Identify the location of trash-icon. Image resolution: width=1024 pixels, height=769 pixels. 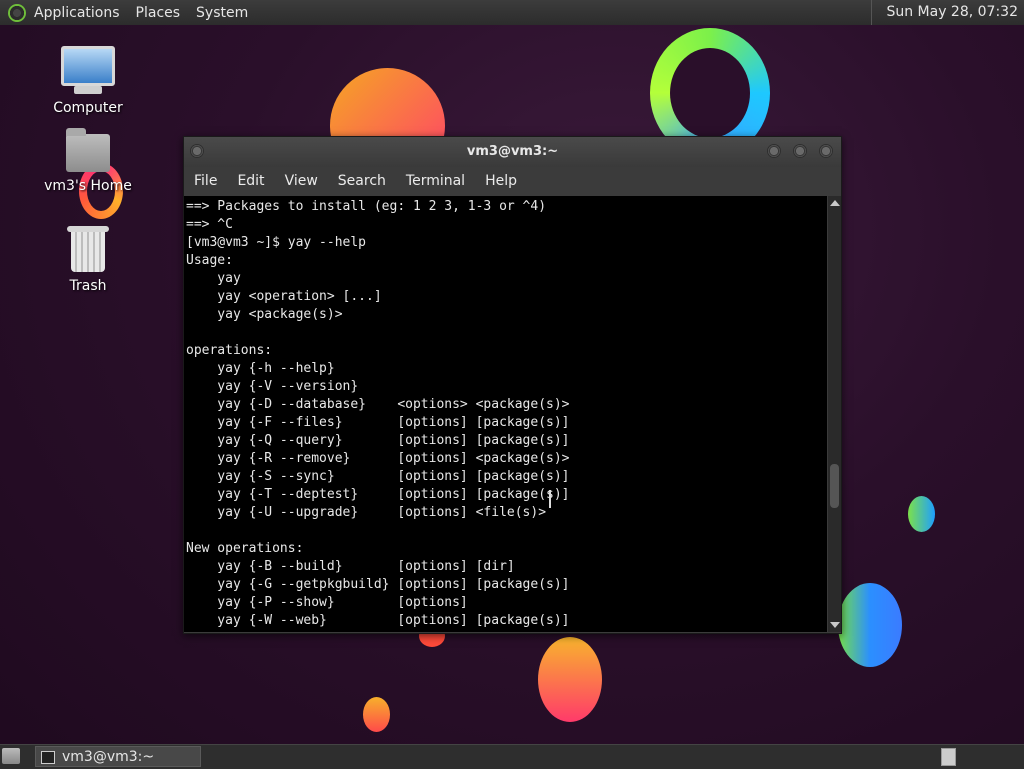
(88, 249).